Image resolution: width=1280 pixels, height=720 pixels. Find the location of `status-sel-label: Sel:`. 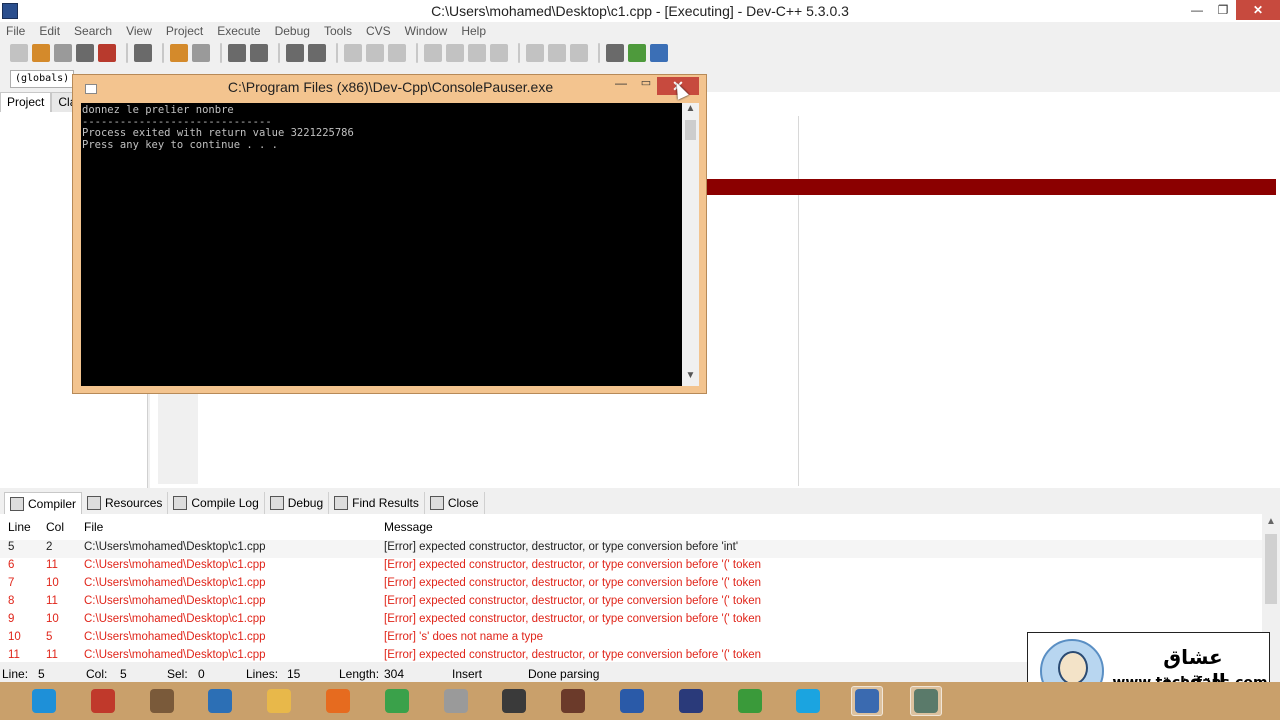

status-sel-label: Sel: is located at coordinates (177, 674).